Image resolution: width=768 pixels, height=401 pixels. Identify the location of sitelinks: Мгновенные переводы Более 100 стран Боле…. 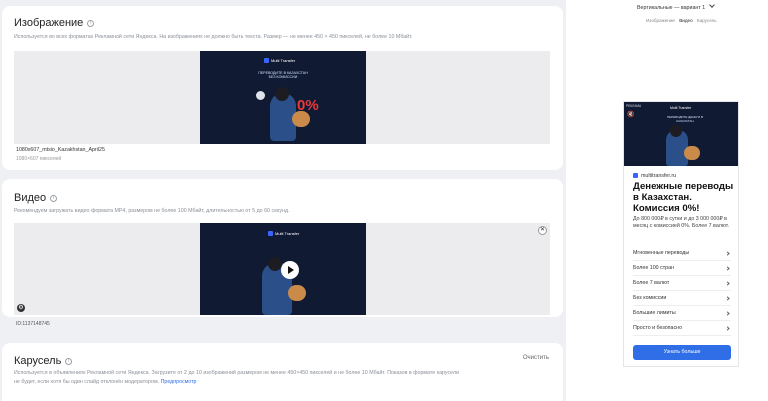
(682, 291).